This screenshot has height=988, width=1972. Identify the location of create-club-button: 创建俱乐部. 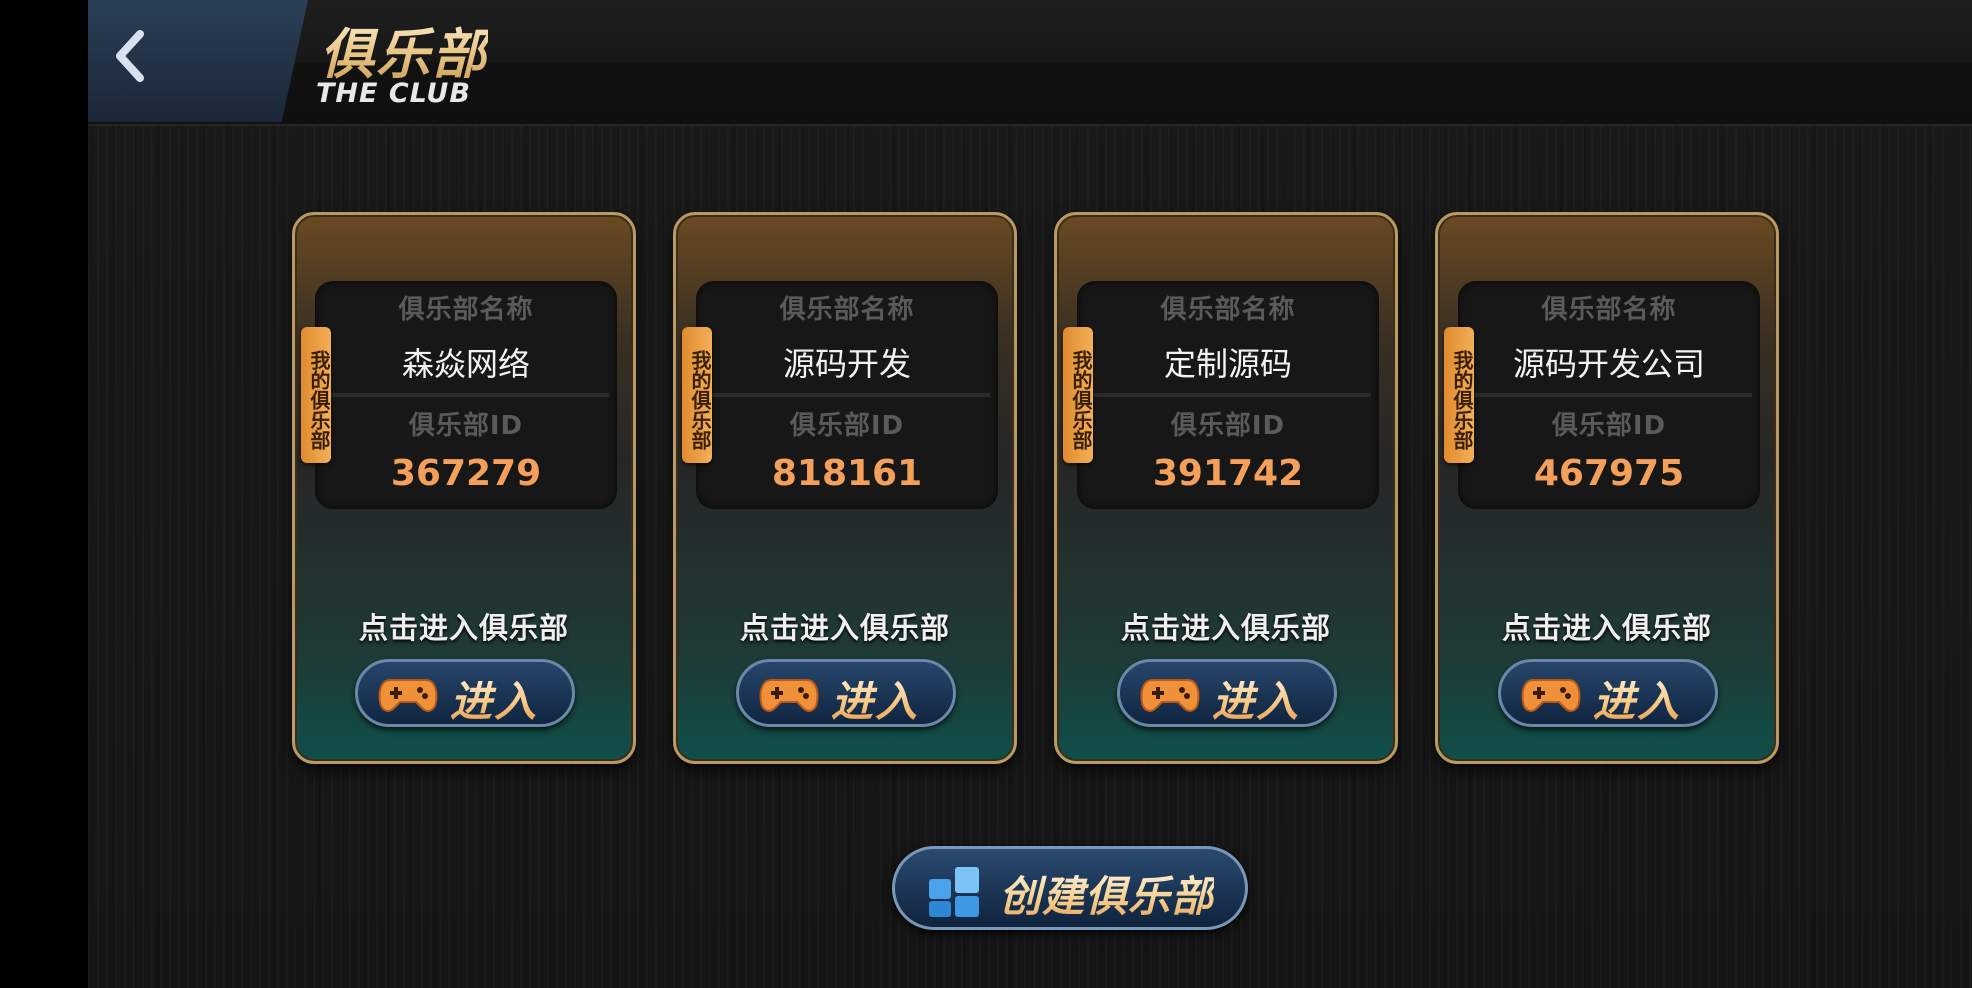
(1070, 888).